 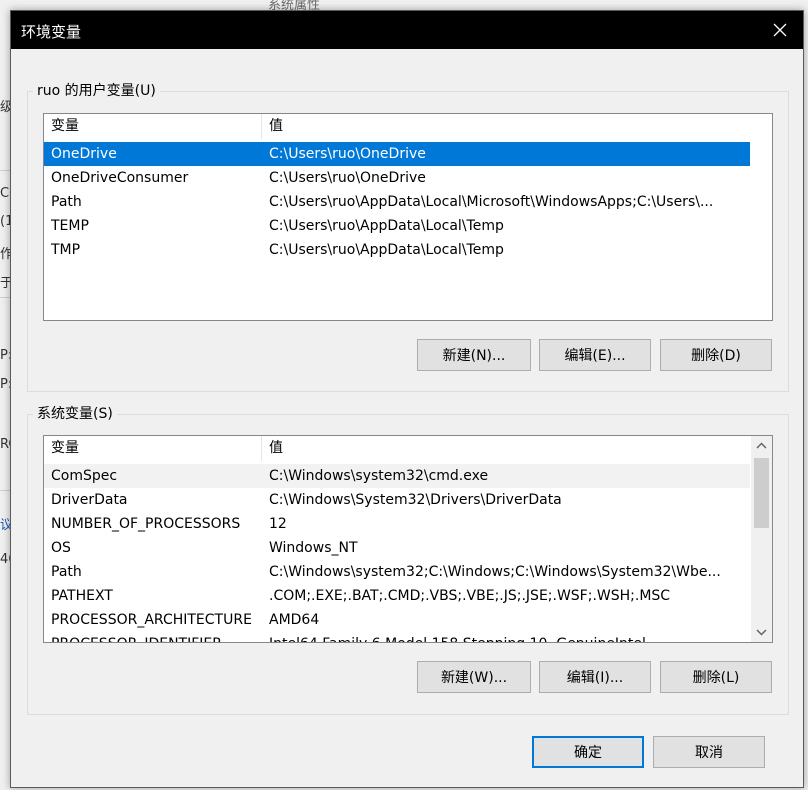 I want to click on variable-name: PATHEXT, so click(x=82, y=596).